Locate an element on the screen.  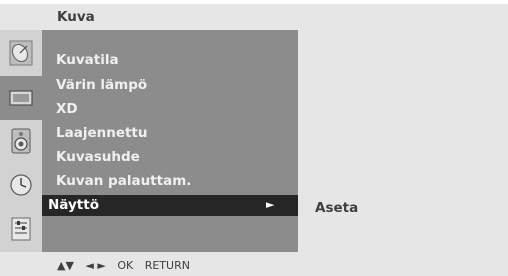
left-right-arrows-icon: ◄ ► is located at coordinates (95, 265).